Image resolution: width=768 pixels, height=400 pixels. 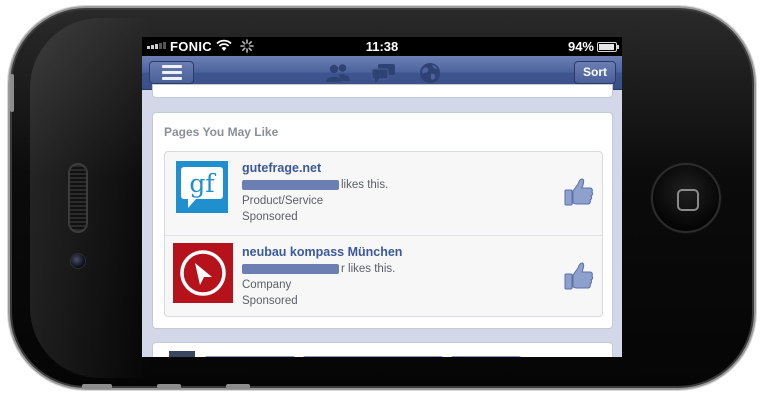 I want to click on messages-icon, so click(x=384, y=73).